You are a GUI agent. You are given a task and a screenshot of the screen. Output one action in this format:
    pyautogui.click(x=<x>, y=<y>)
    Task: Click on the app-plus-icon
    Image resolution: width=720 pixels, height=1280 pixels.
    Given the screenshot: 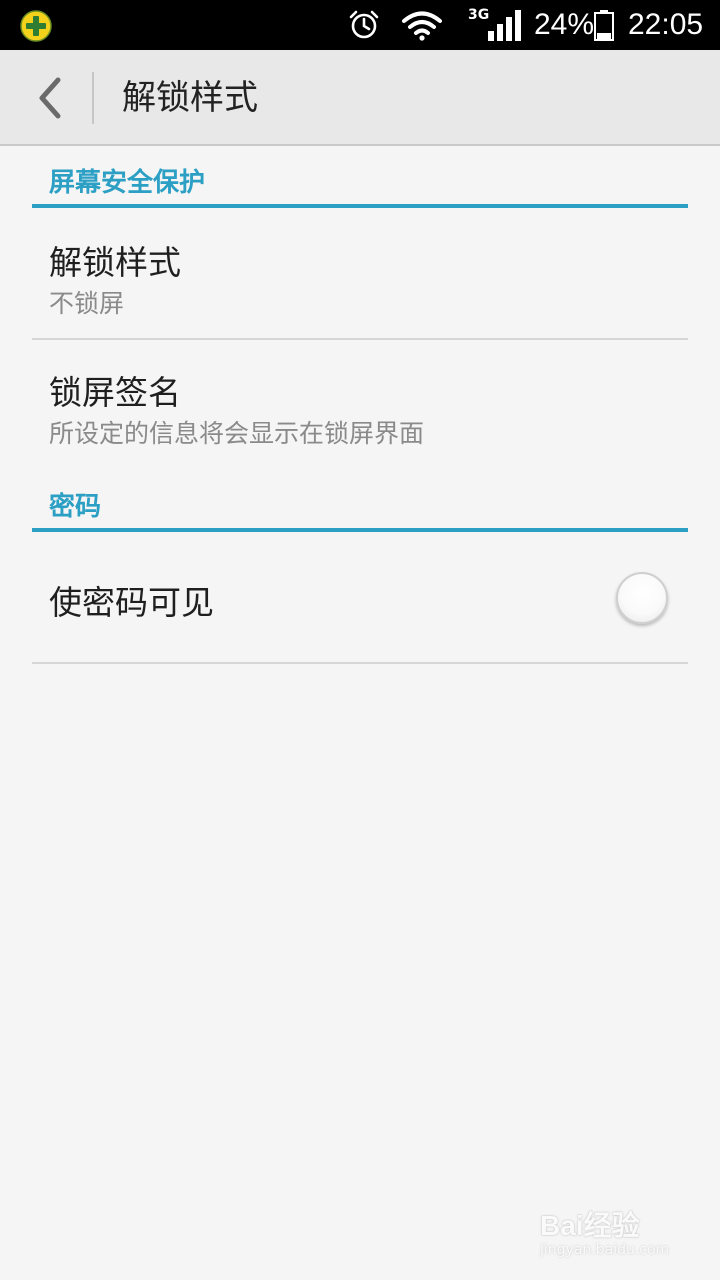 What is the action you would take?
    pyautogui.click(x=36, y=26)
    